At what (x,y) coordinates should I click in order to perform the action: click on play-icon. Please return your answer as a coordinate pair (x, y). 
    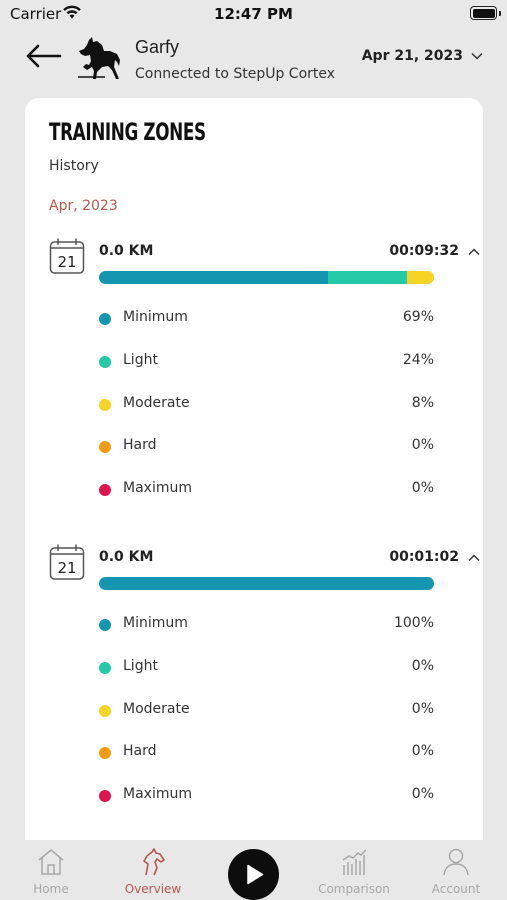
    Looking at the image, I should click on (255, 874).